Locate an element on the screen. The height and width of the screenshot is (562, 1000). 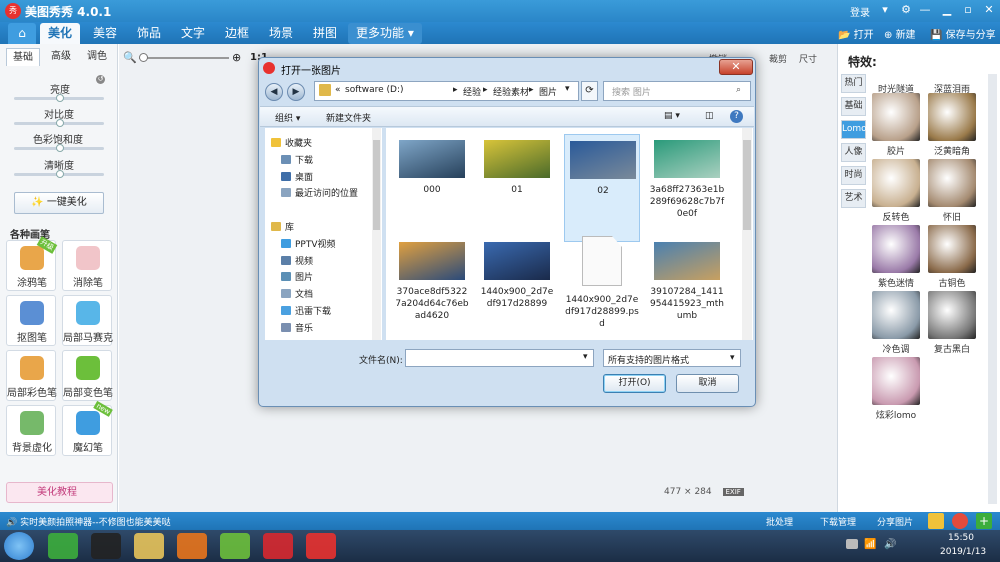
reset-icon: ↺ is located at coordinates (100, 79).